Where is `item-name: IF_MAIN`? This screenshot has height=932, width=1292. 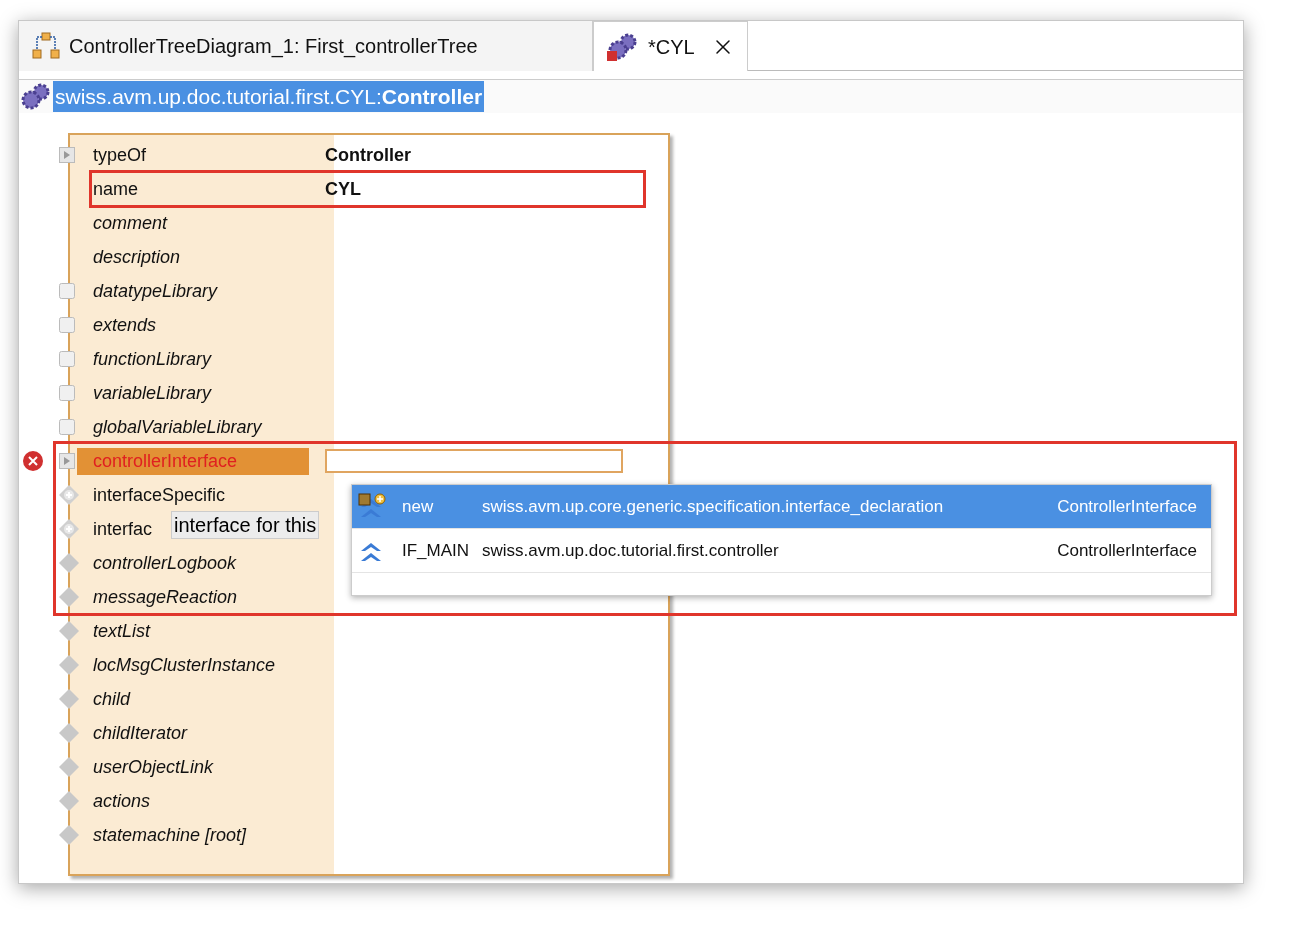
item-name: IF_MAIN is located at coordinates (436, 550).